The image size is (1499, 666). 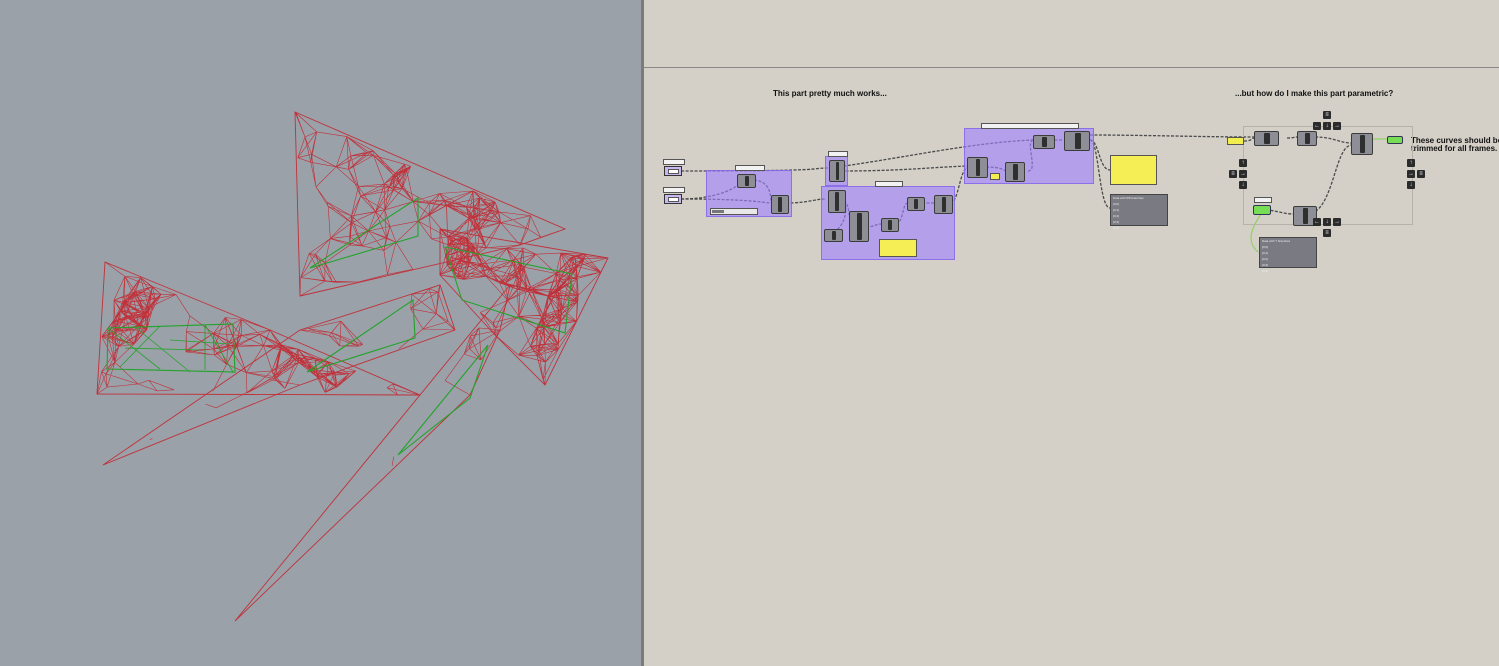 I want to click on output-panel, so click(x=1133, y=170).